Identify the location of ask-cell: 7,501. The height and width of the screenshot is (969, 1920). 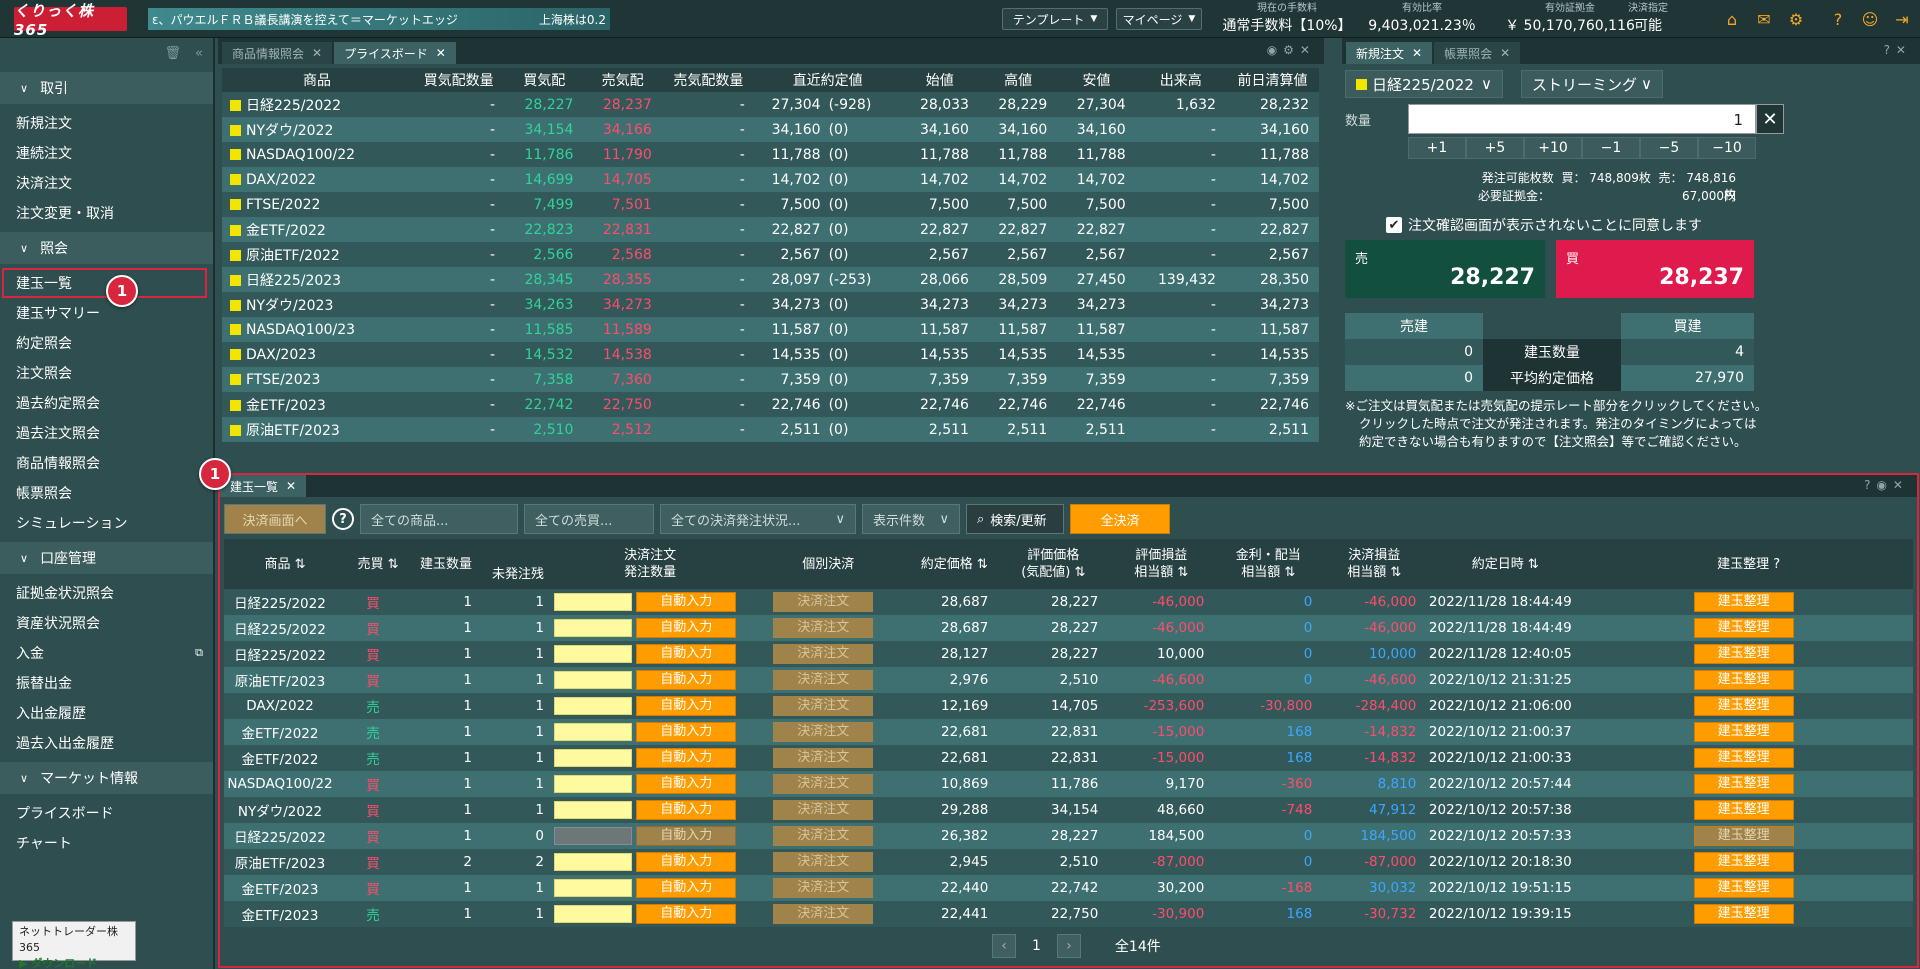
(622, 204).